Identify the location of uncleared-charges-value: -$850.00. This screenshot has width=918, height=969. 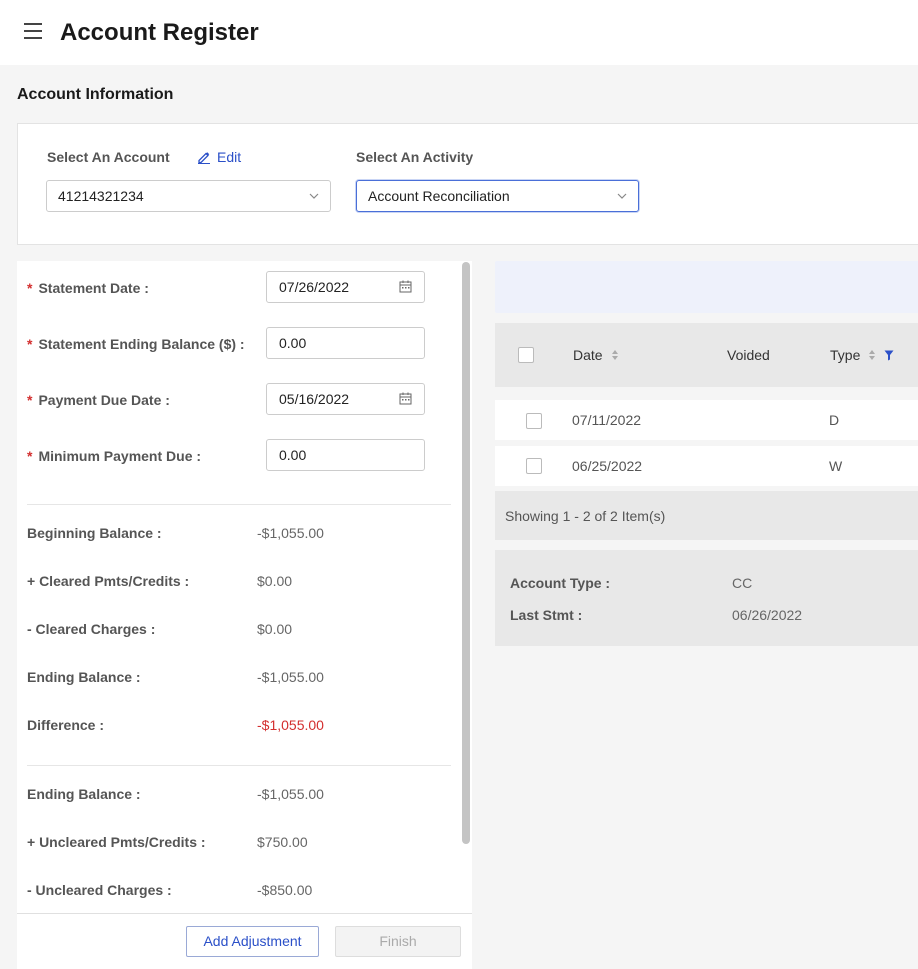
(285, 890).